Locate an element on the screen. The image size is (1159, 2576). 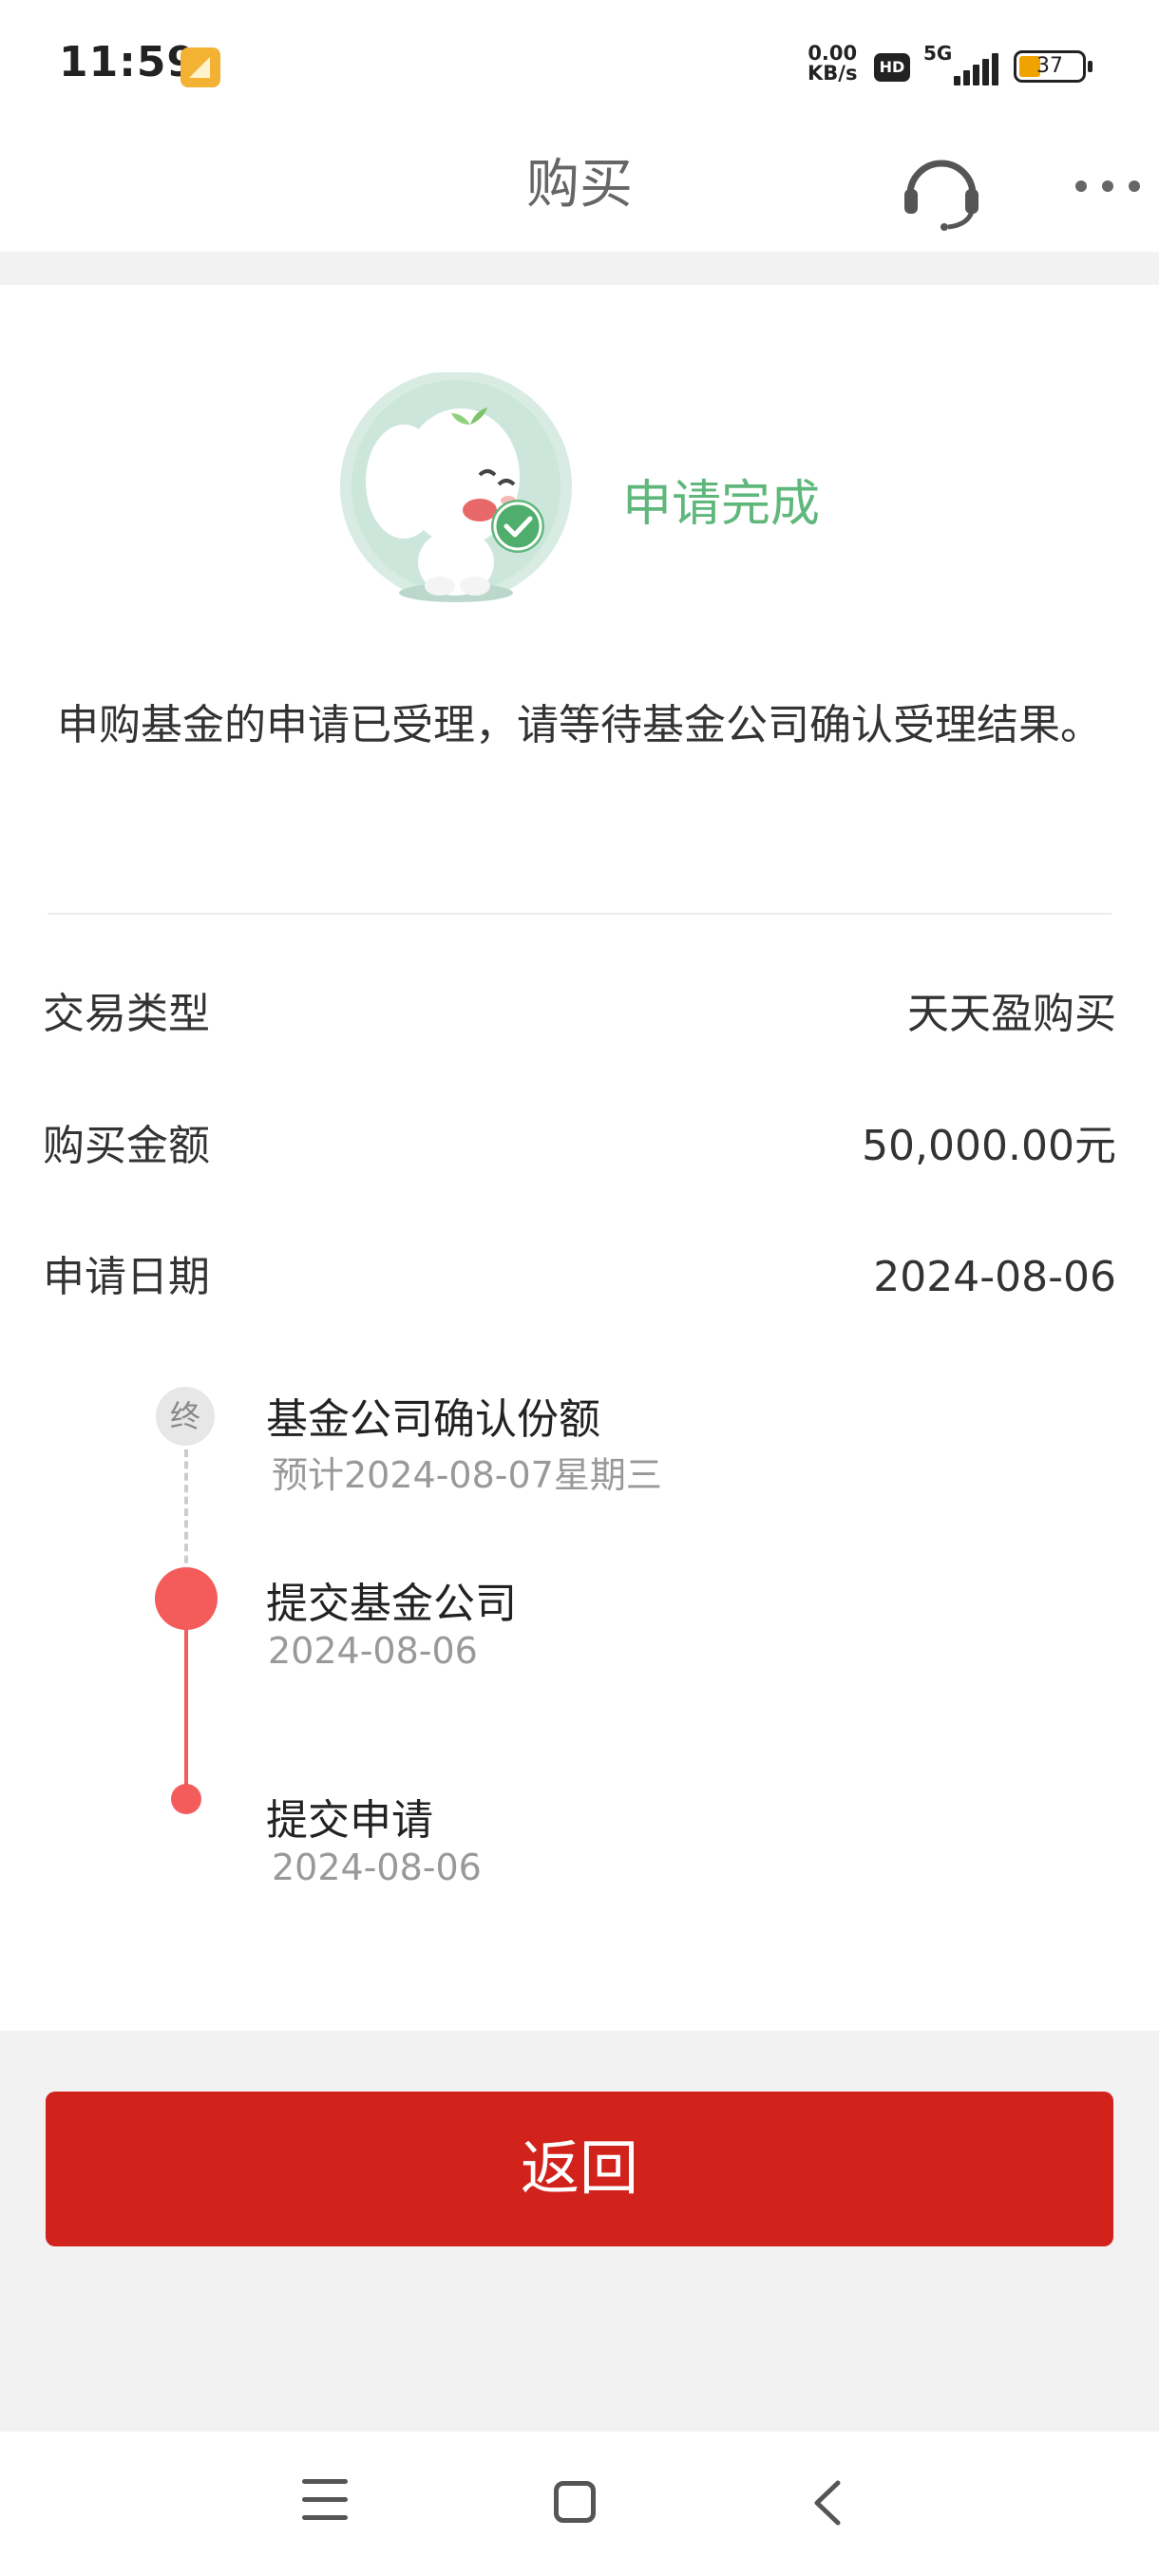
timeline-step-title: 基金公司确认份额 is located at coordinates (433, 1419).